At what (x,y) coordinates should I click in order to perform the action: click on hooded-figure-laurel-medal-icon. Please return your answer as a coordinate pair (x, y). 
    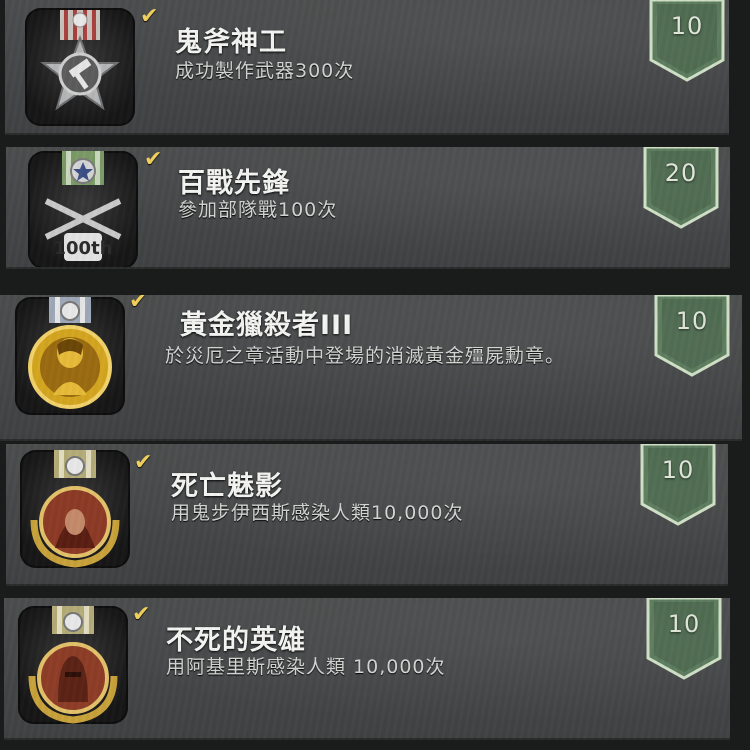
    Looking at the image, I should click on (75, 509).